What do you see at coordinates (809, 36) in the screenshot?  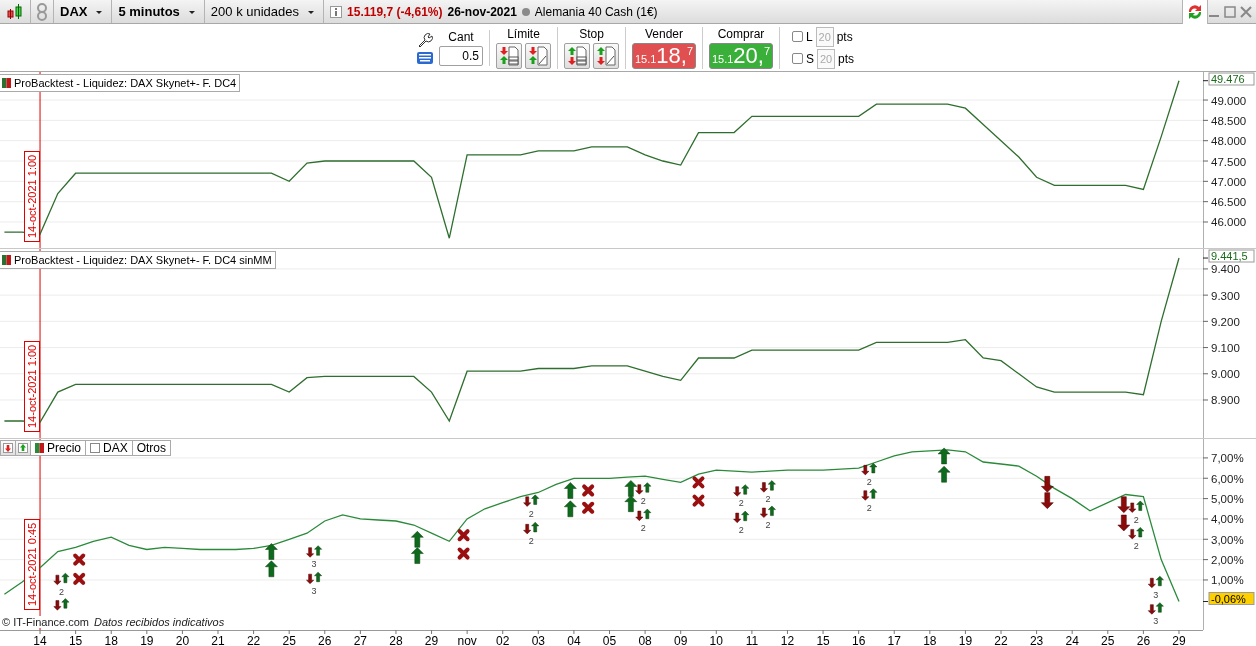 I see `toggle-label: L` at bounding box center [809, 36].